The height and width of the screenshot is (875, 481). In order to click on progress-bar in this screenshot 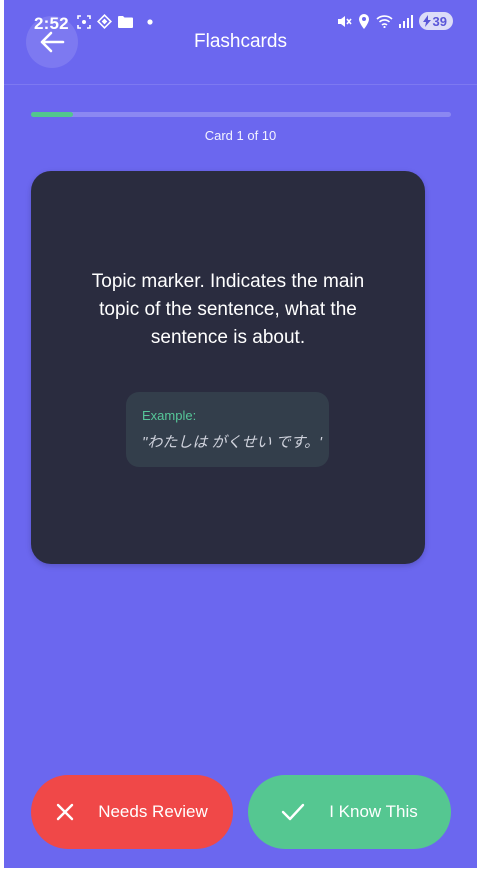, I will do `click(241, 114)`.